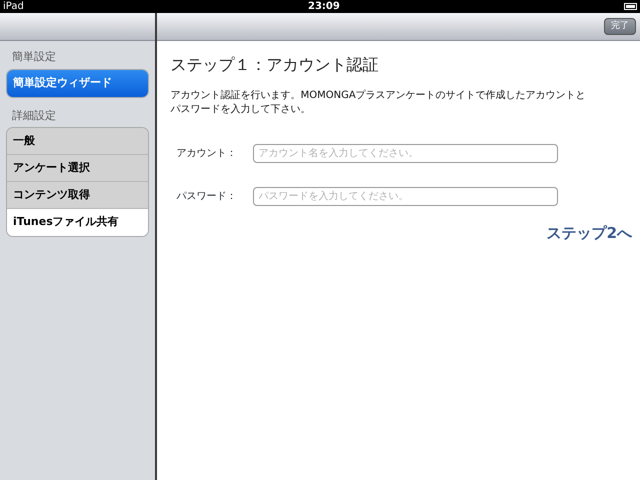 The height and width of the screenshot is (480, 640). Describe the element at coordinates (378, 102) in the screenshot. I see `description: アカウント認証を行います。MOMONGAプラスアンケートのサイトで作成したアカウントとパスワードを入力して下さい。` at that location.